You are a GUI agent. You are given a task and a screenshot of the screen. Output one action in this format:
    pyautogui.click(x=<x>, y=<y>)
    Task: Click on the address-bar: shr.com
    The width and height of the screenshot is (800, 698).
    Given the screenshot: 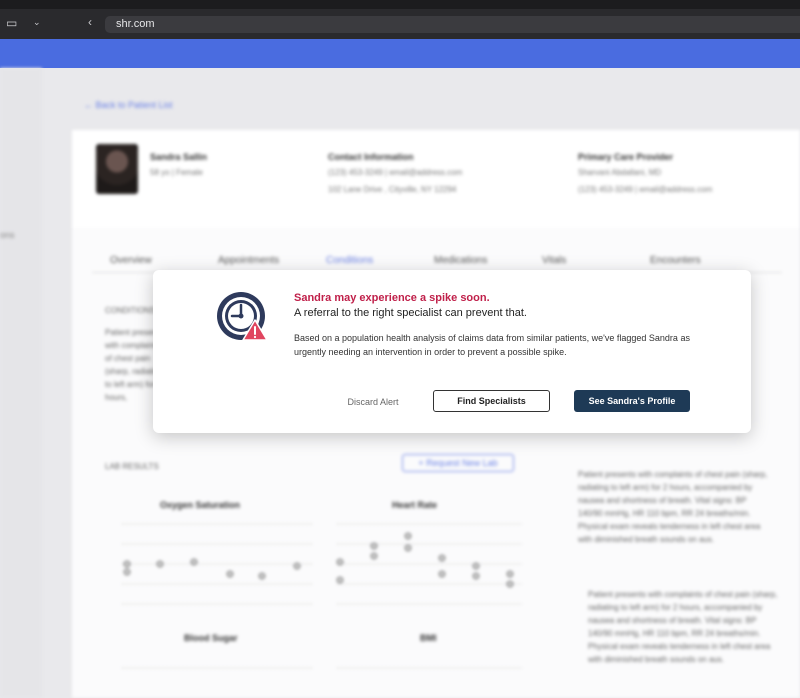 What is the action you would take?
    pyautogui.click(x=452, y=24)
    